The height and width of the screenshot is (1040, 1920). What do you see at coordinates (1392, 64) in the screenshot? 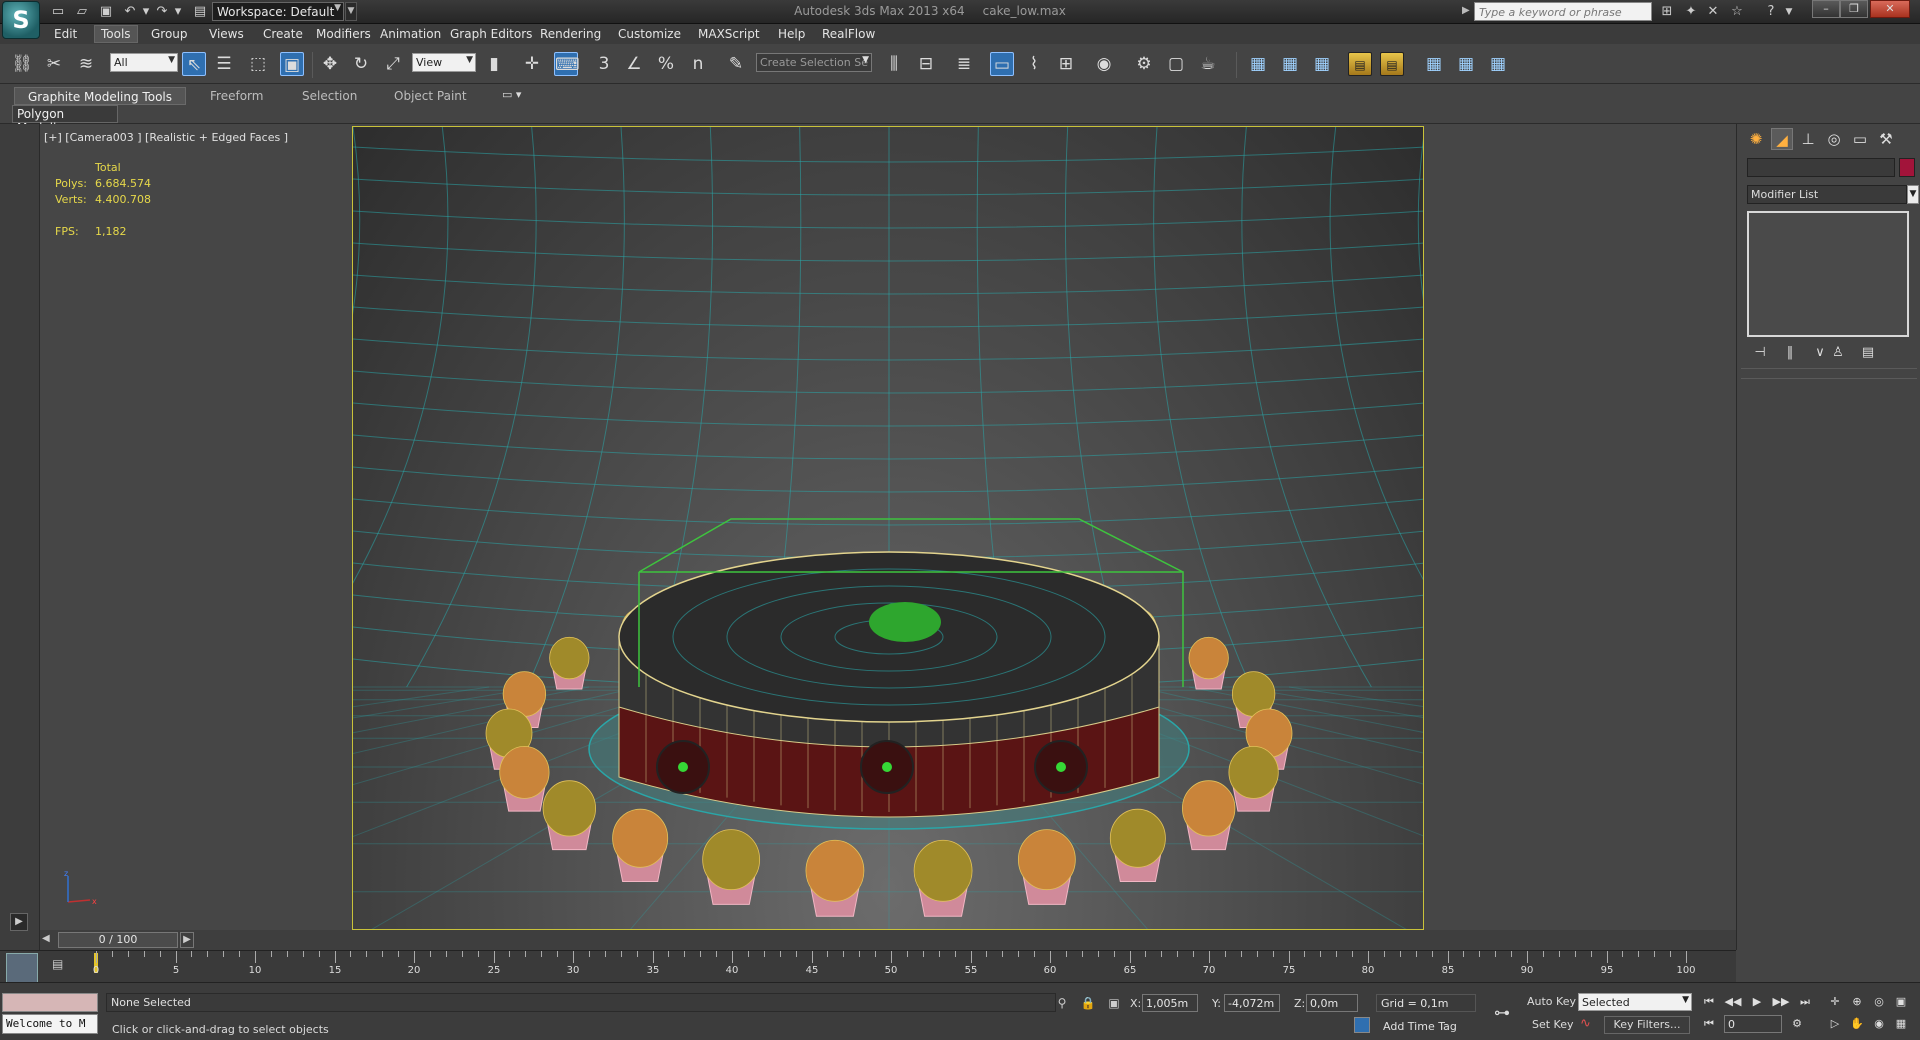
I see `realflow-icon-5: ▤` at bounding box center [1392, 64].